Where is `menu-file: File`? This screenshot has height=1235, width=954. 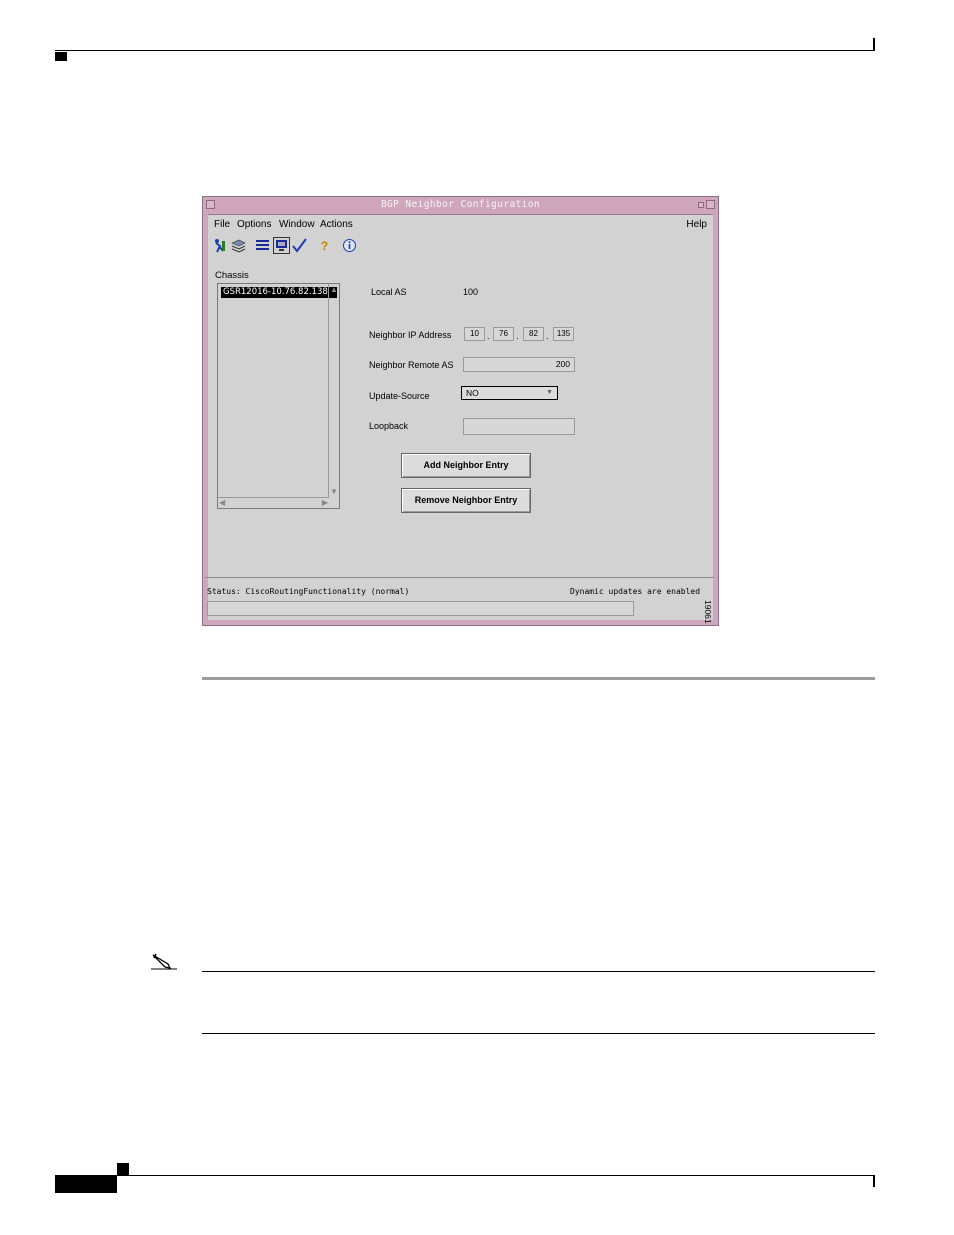 menu-file: File is located at coordinates (222, 224).